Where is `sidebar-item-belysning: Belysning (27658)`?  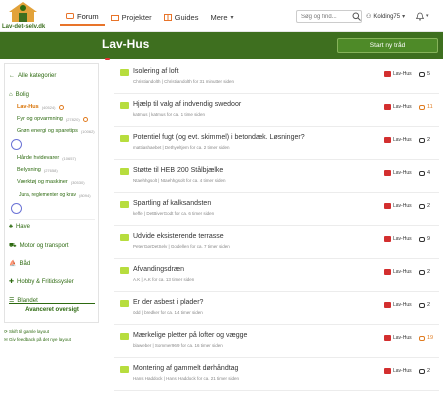
sidebar-item-belysning: Belysning (27658) is located at coordinates (37, 170).